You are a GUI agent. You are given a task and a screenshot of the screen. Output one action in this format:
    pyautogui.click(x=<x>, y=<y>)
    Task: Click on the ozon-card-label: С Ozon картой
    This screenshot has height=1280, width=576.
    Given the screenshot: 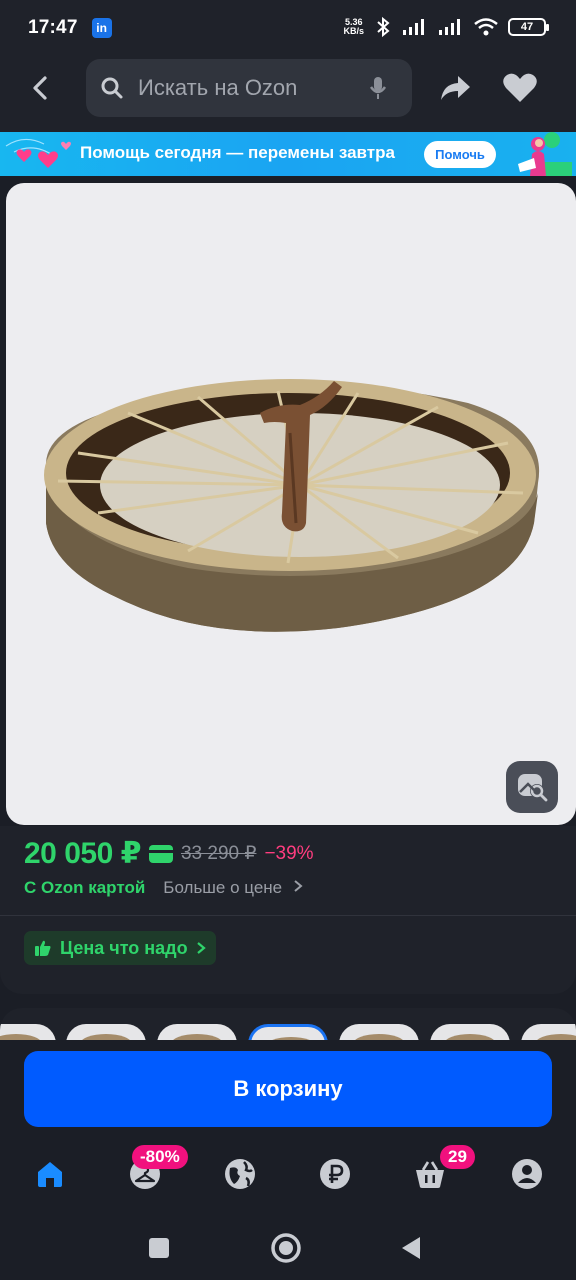 What is the action you would take?
    pyautogui.click(x=85, y=887)
    